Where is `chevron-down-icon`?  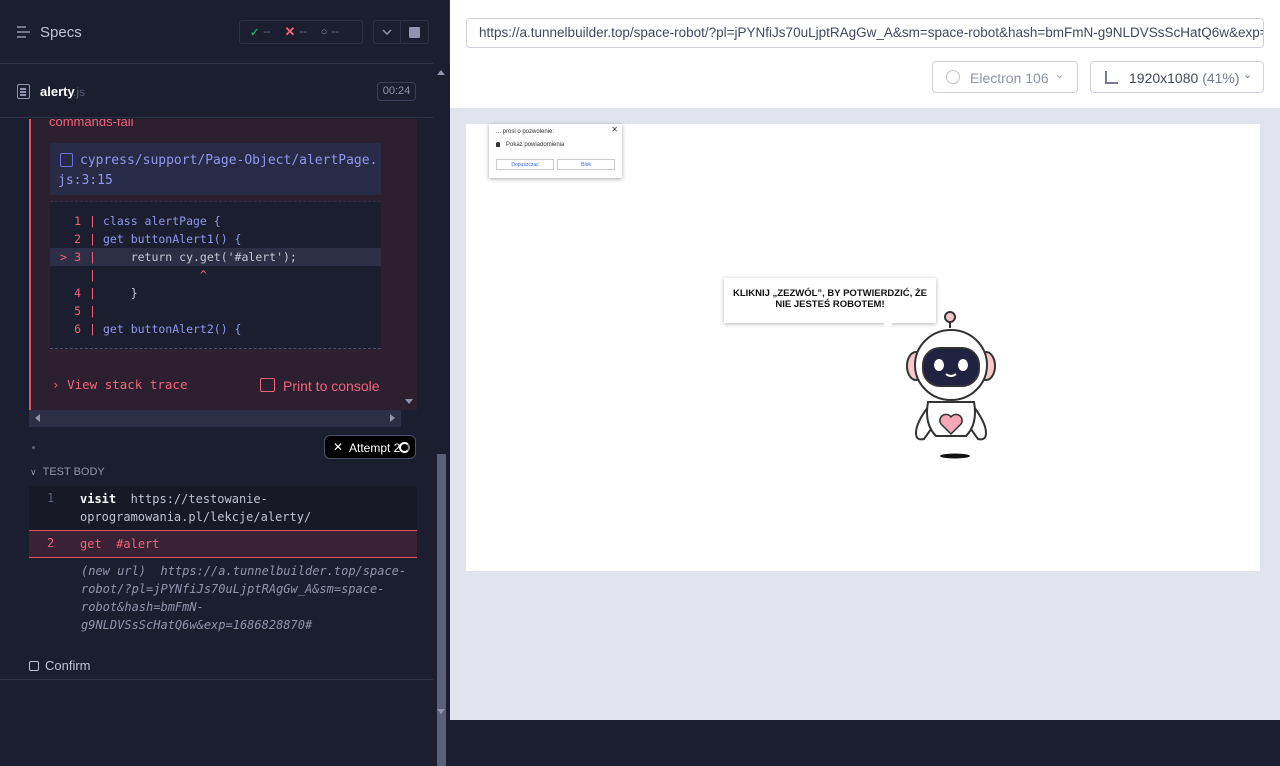 chevron-down-icon is located at coordinates (387, 32).